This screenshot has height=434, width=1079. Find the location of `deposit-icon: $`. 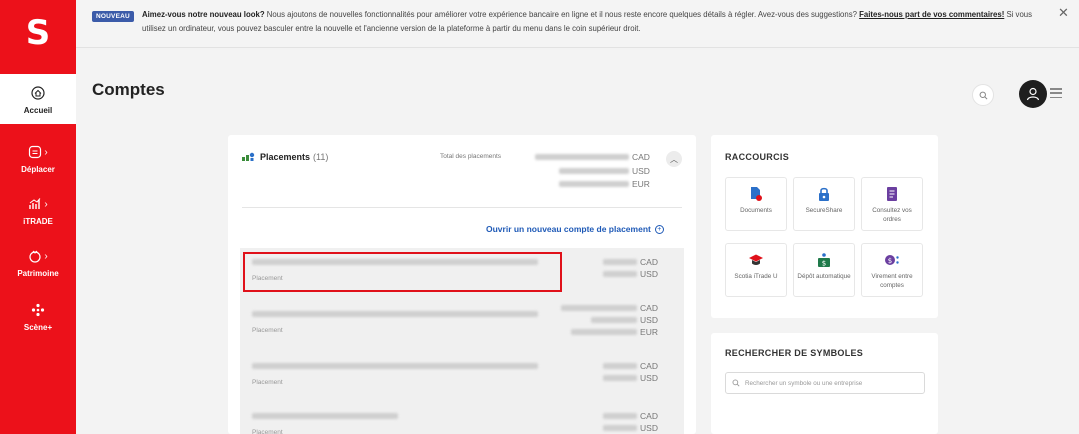

deposit-icon: $ is located at coordinates (824, 260).